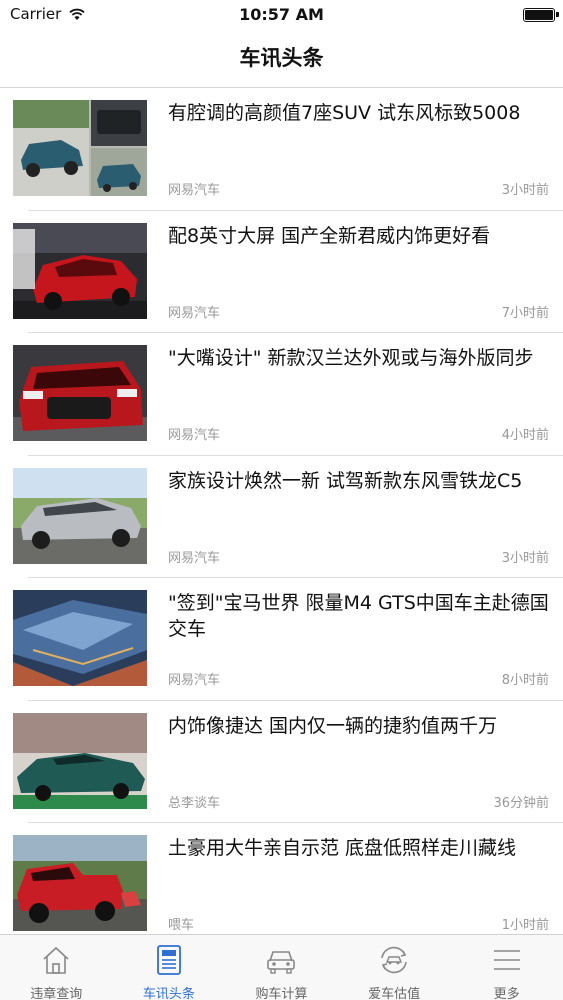  I want to click on status-time: 10:57 AM, so click(281, 14).